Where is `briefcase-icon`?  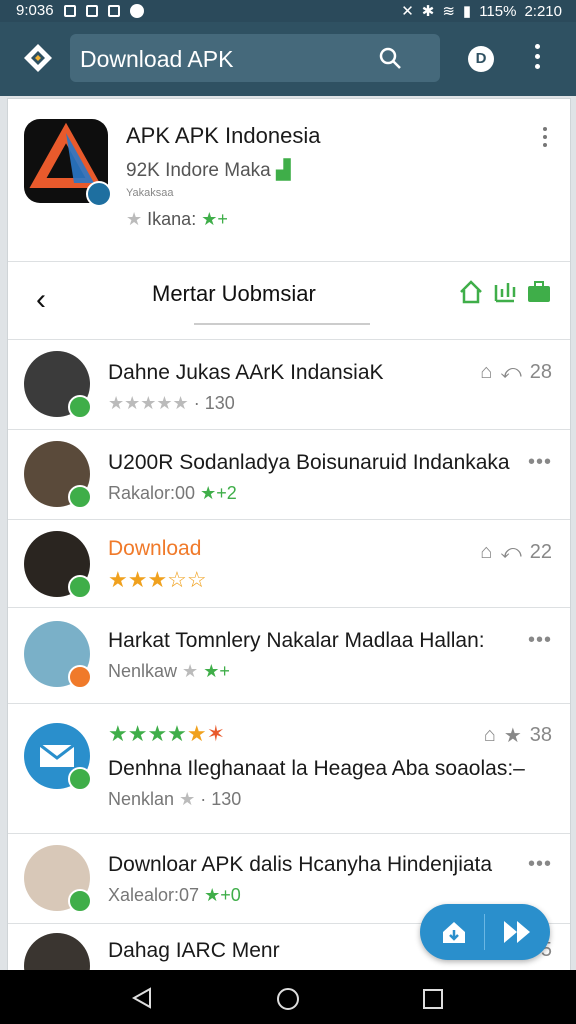
briefcase-icon is located at coordinates (539, 292).